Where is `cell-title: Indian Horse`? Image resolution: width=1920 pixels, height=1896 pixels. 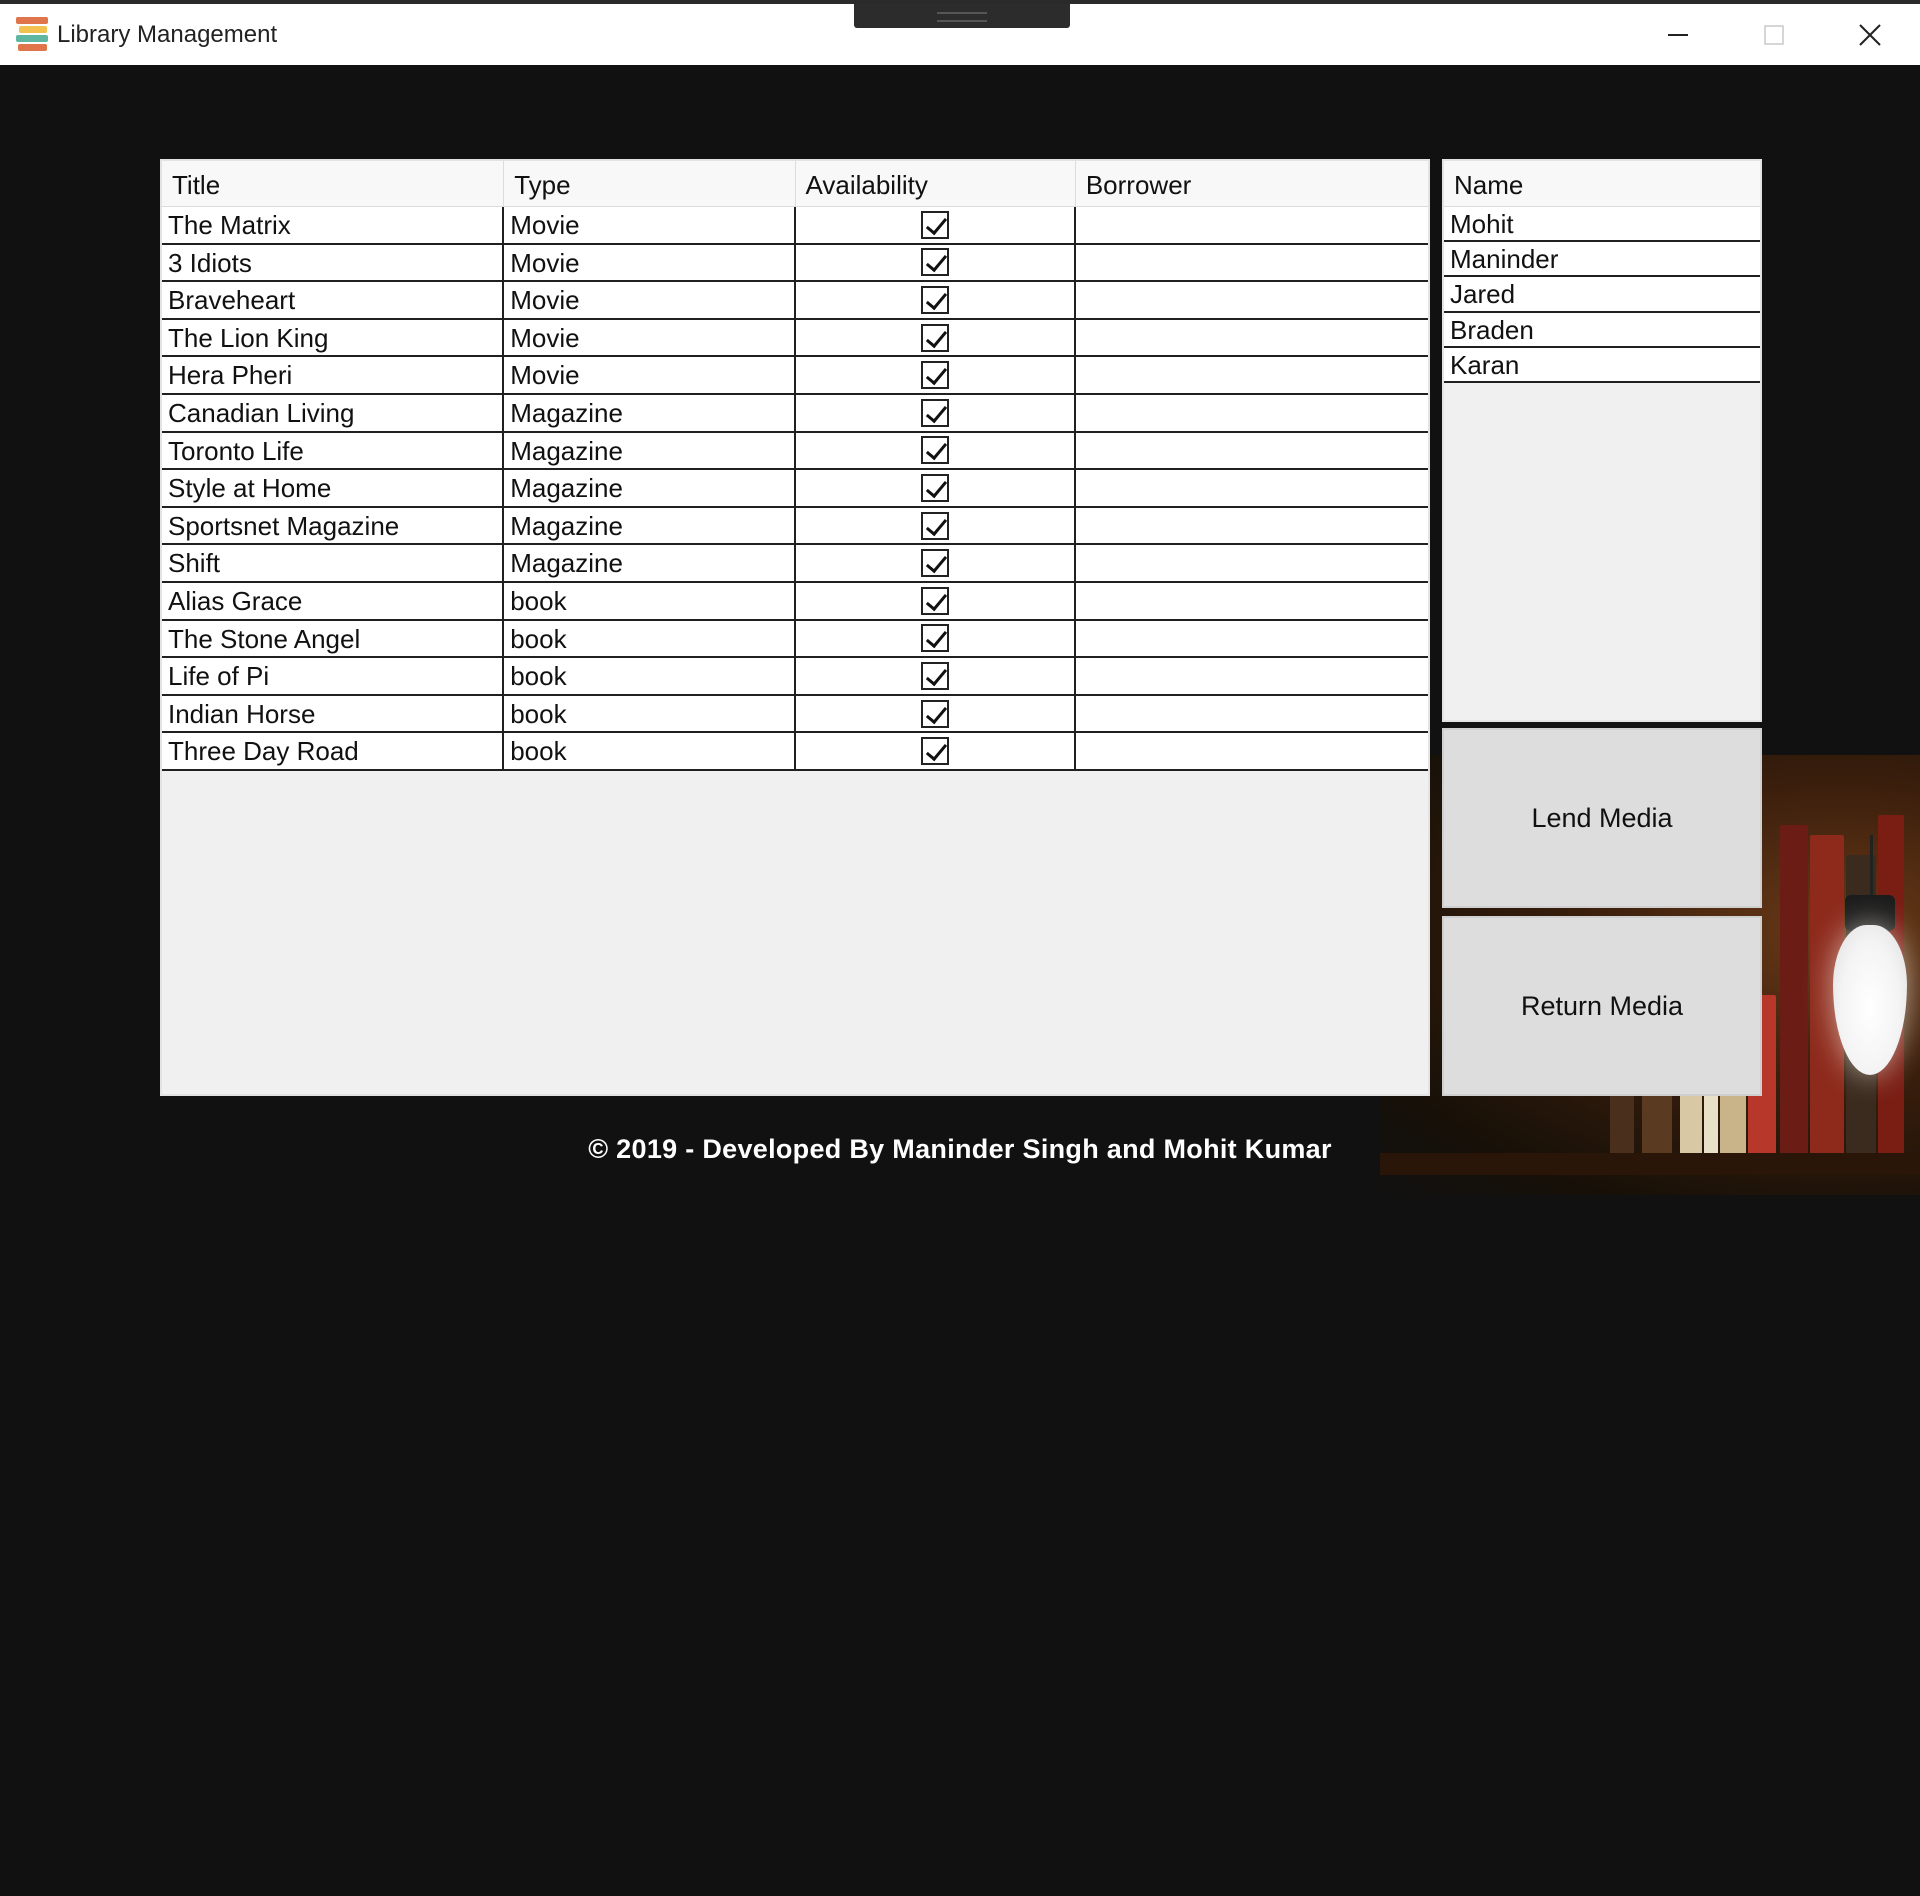
cell-title: Indian Horse is located at coordinates (333, 713).